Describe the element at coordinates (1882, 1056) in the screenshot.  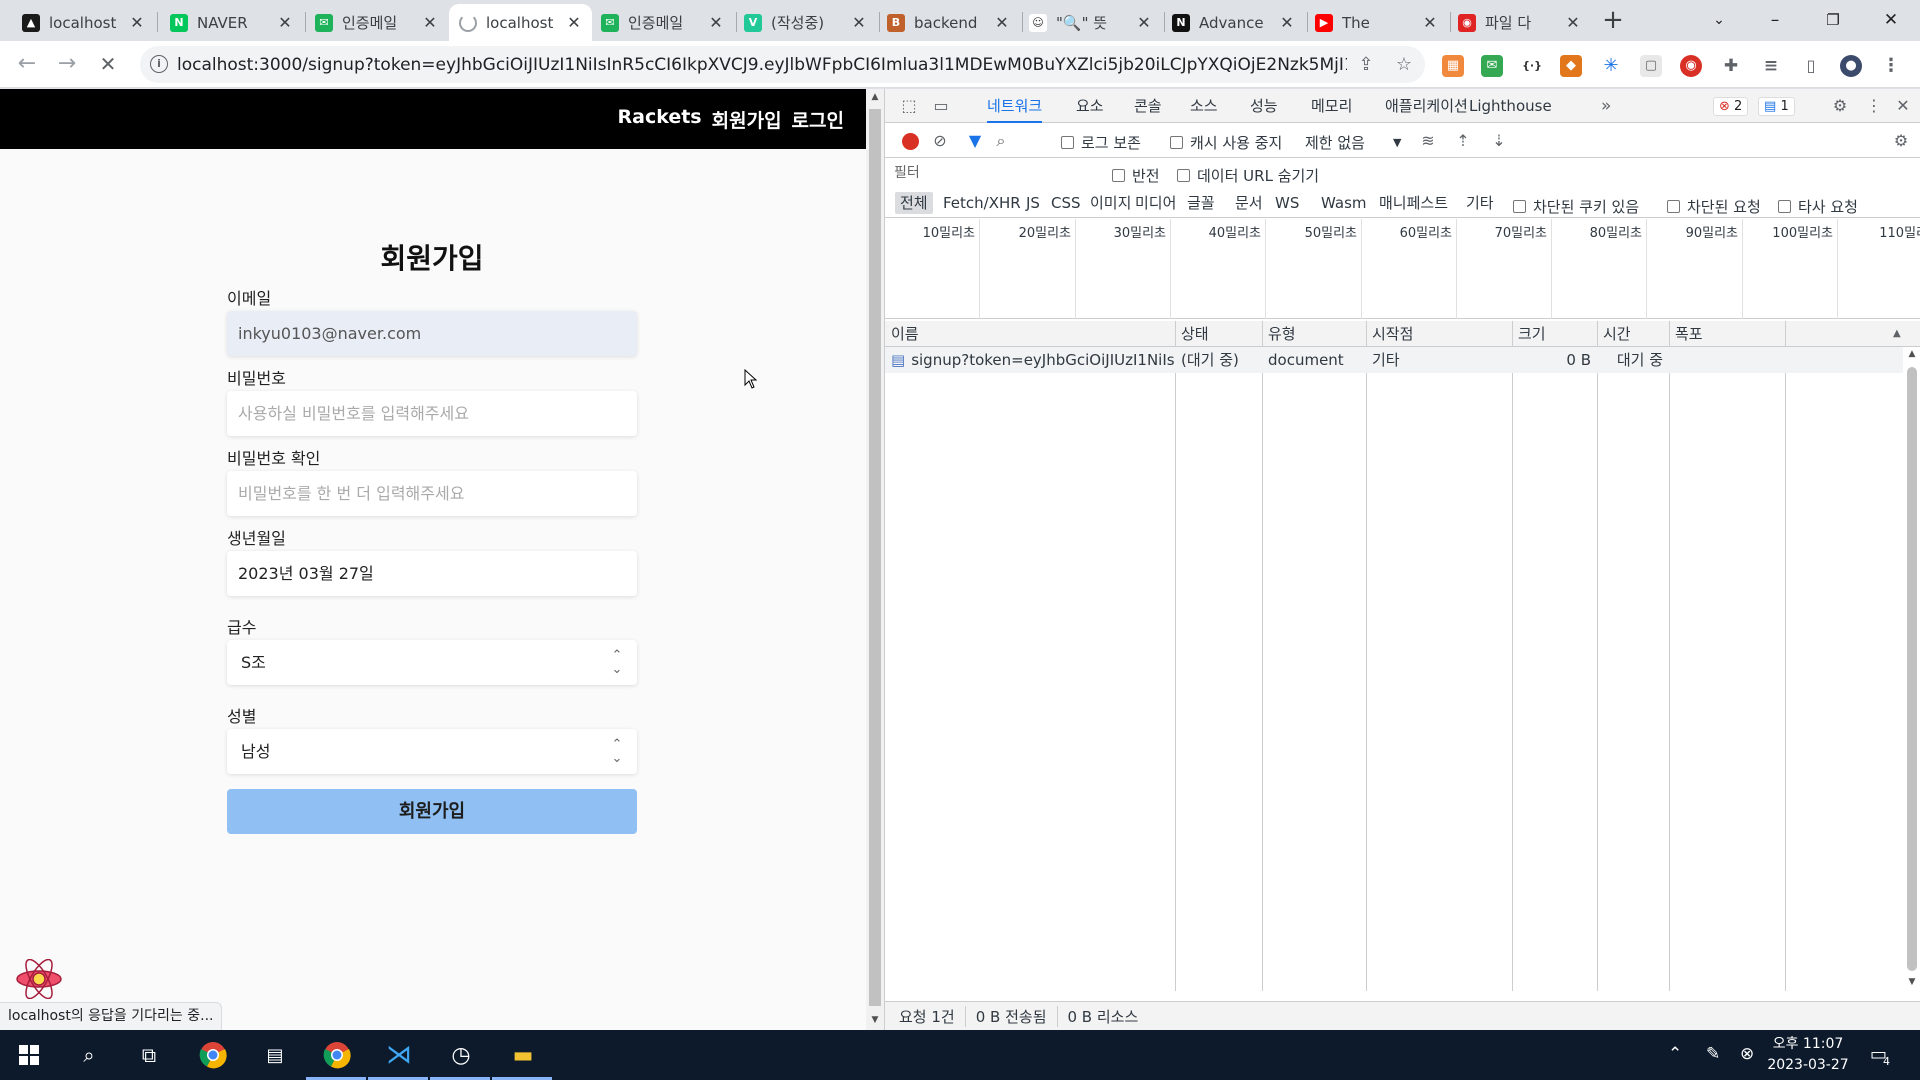
I see `notifications-icon: ▭4` at that location.